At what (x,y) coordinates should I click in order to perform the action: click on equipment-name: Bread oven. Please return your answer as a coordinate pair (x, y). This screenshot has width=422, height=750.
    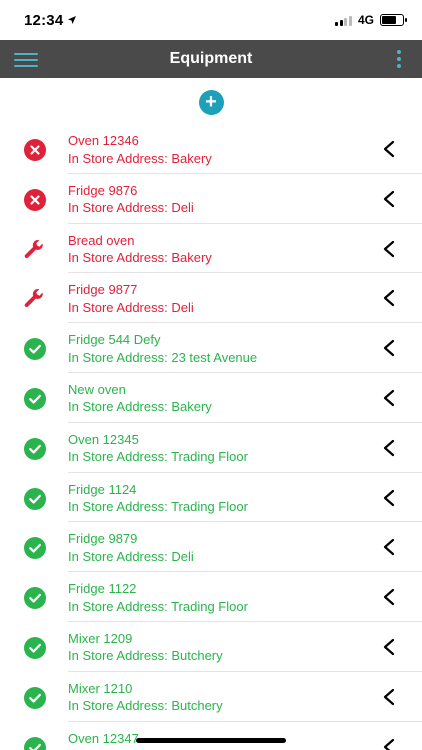
    Looking at the image, I should click on (101, 240).